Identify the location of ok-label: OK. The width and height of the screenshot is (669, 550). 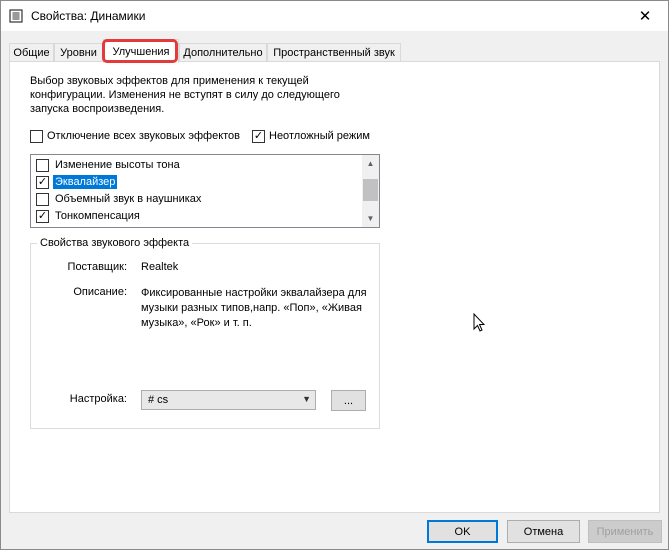
(462, 531).